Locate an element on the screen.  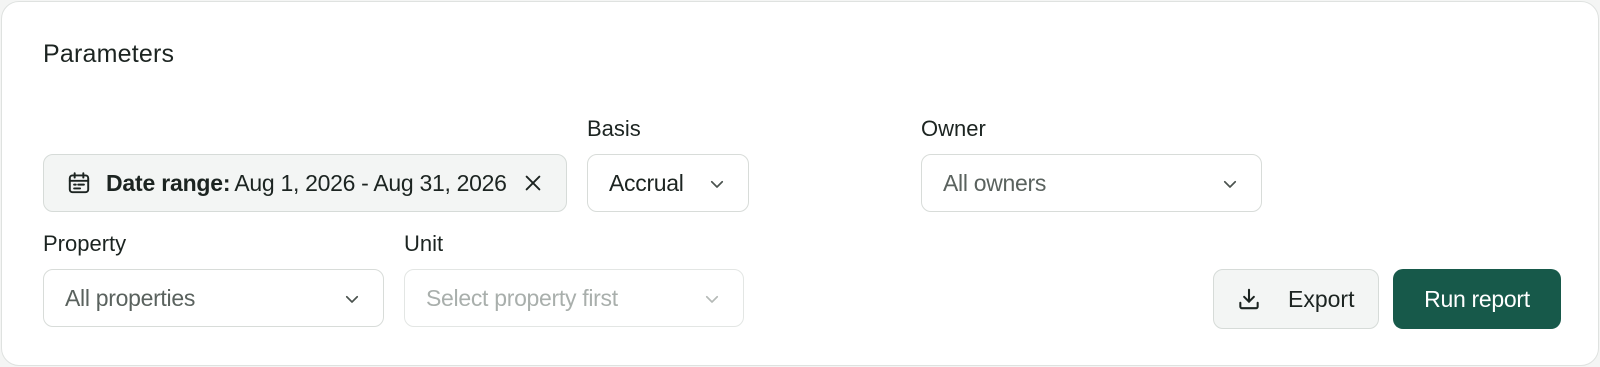
property-value: All properties is located at coordinates (130, 297).